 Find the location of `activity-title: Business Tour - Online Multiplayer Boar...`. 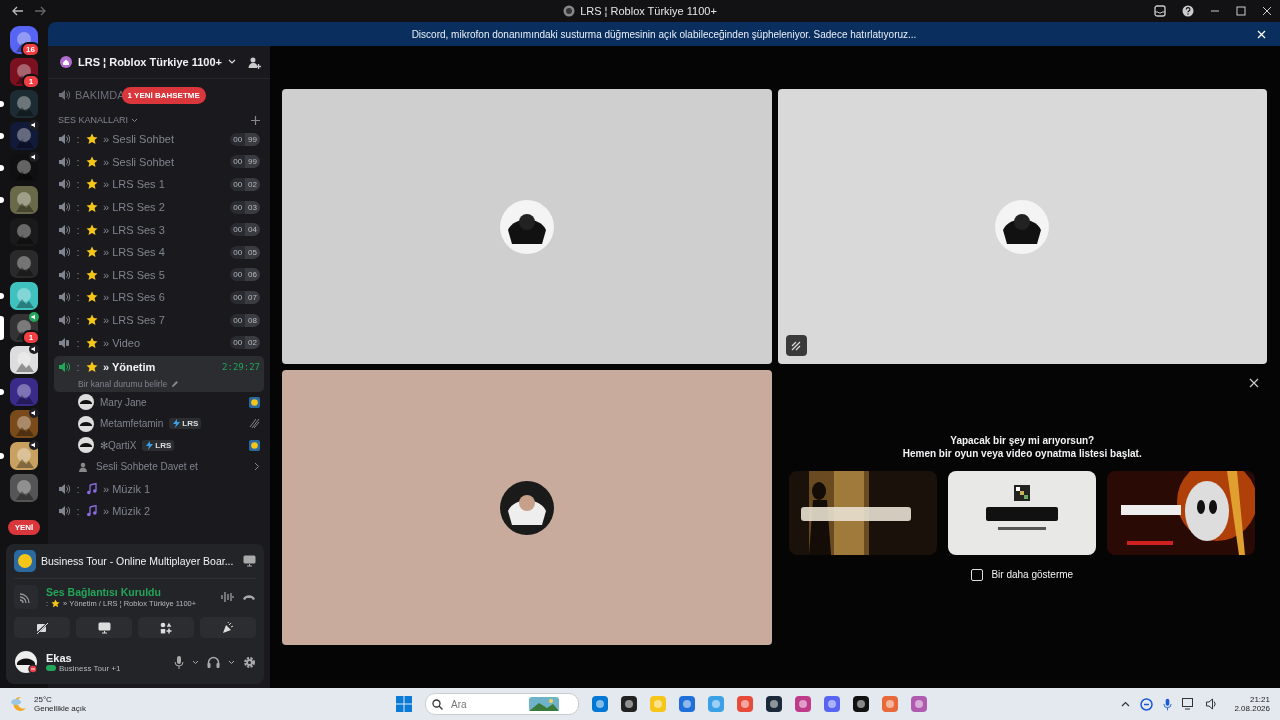

activity-title: Business Tour - Online Multiplayer Boar... is located at coordinates (137, 561).